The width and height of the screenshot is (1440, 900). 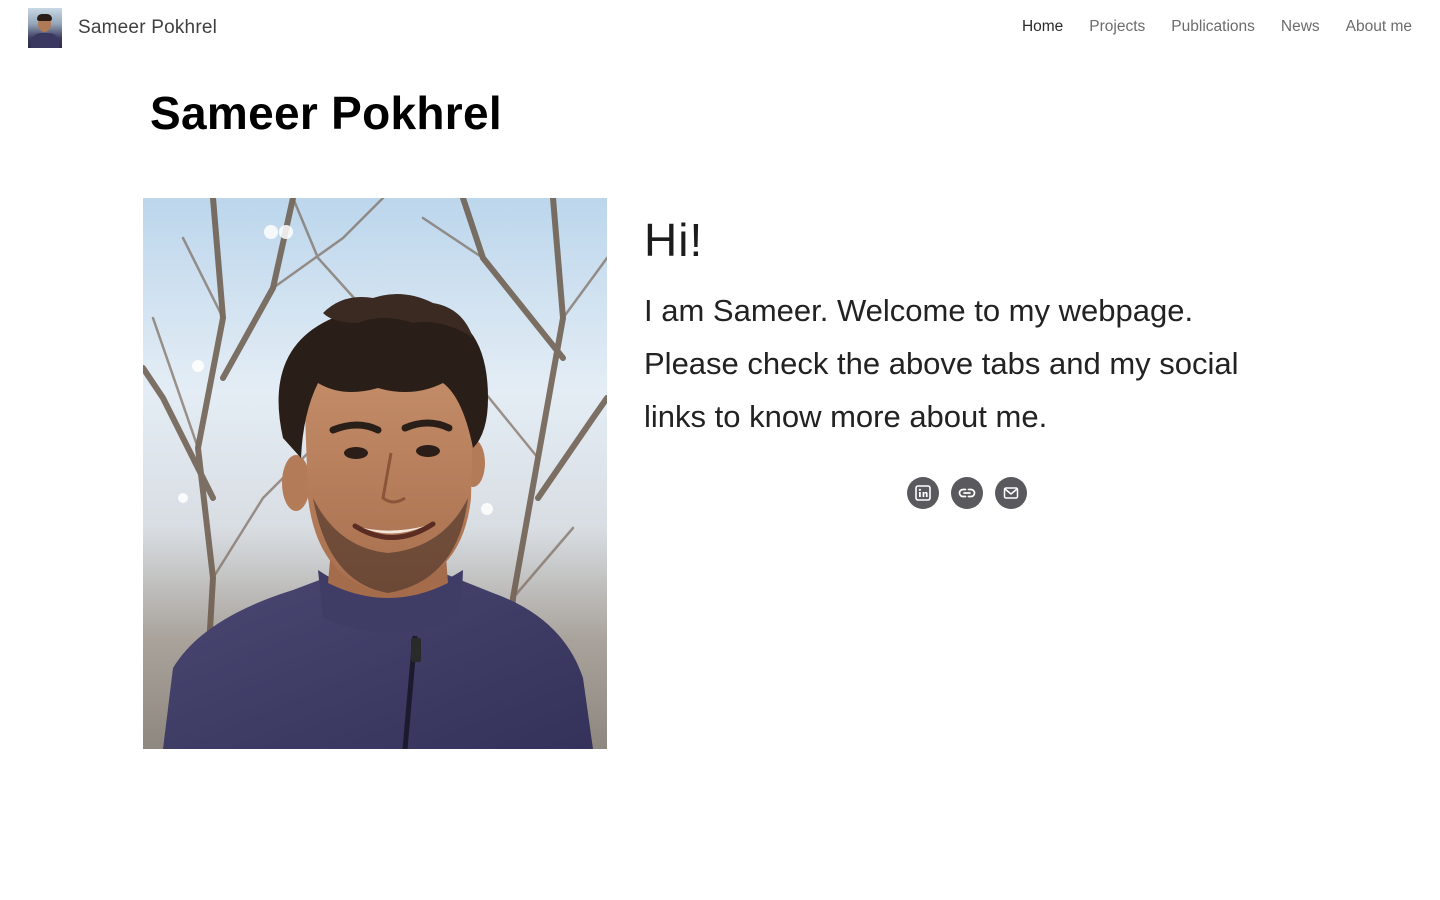 I want to click on greeting-heading: Hi!, so click(x=674, y=240).